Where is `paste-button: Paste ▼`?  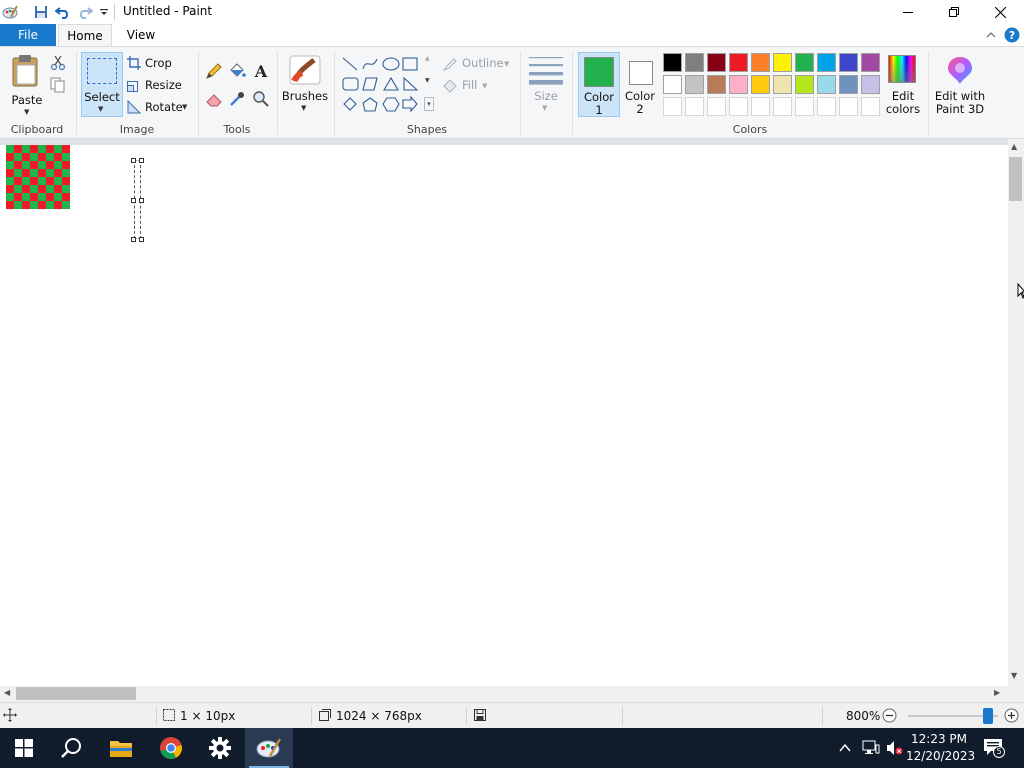 paste-button: Paste ▼ is located at coordinates (27, 83).